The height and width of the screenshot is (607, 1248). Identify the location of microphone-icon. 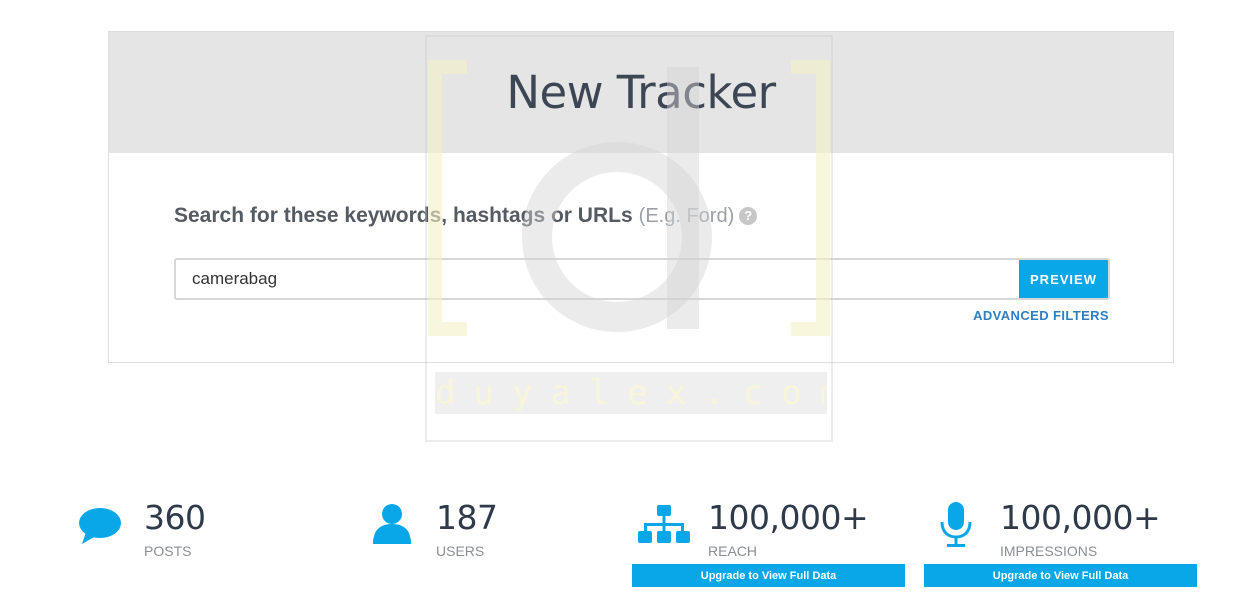
(956, 524).